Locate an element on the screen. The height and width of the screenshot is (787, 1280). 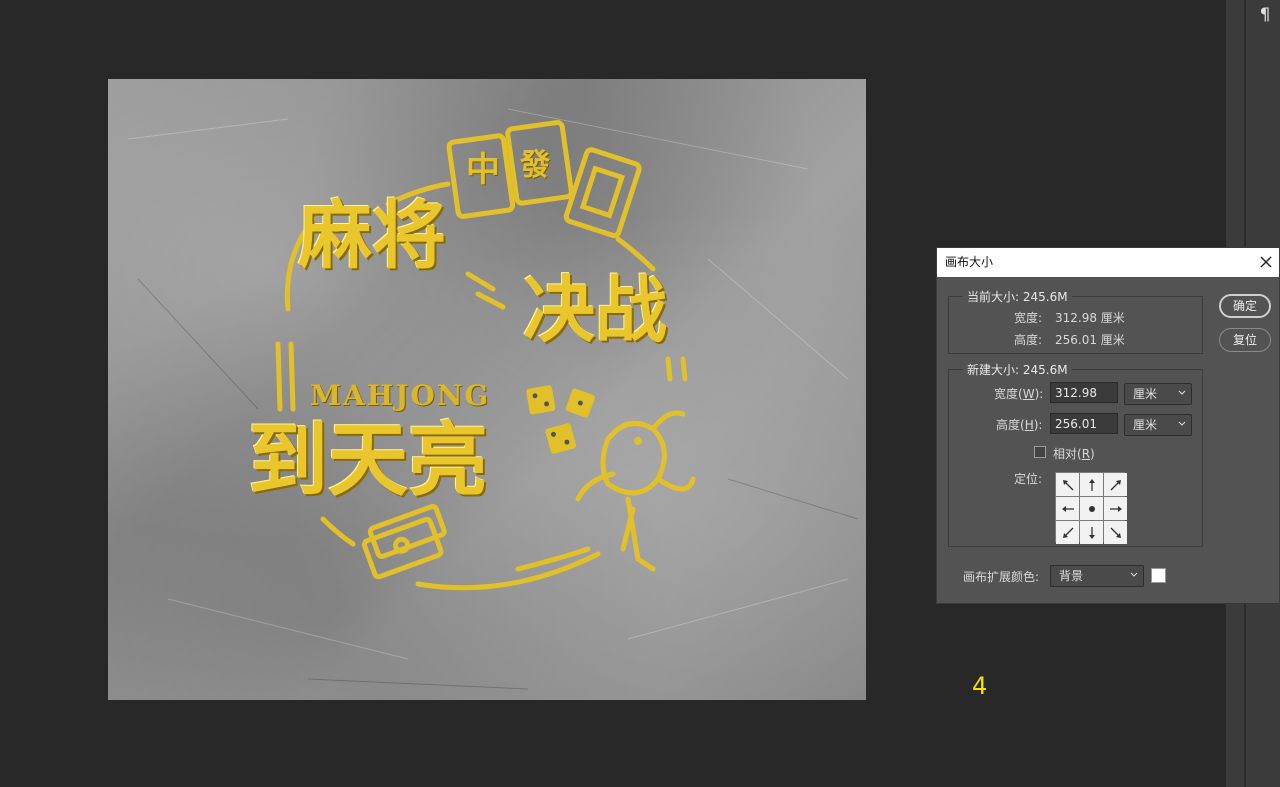
headline-mahjong: 麻将 is located at coordinates (372, 236).